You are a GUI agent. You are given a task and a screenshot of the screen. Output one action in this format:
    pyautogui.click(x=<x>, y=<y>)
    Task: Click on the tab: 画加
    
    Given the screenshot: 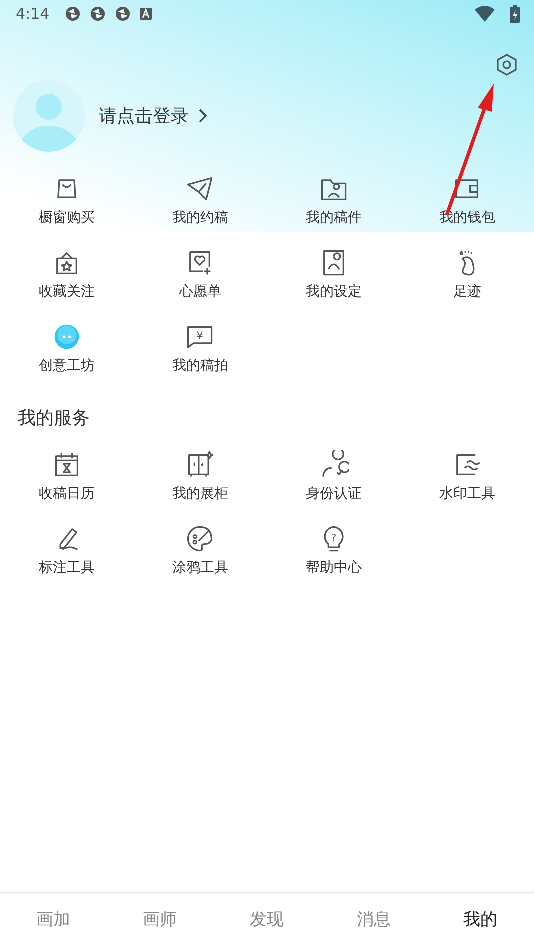 What is the action you would take?
    pyautogui.click(x=53, y=921)
    